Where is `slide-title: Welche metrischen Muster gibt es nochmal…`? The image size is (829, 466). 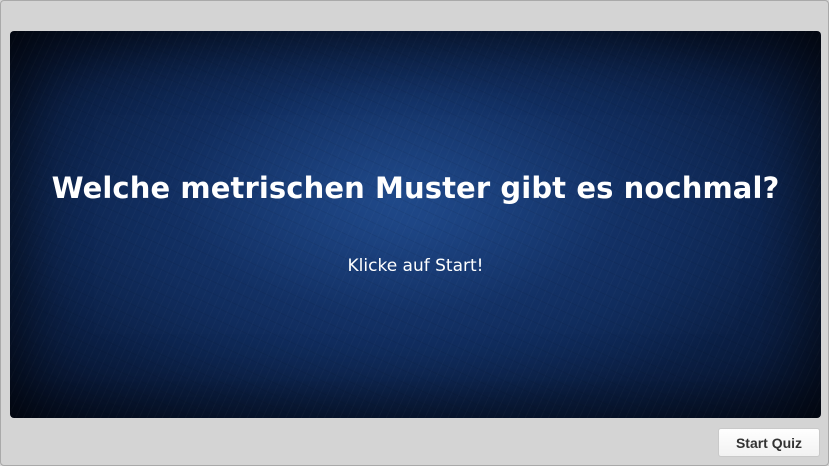 slide-title: Welche metrischen Muster gibt es nochmal… is located at coordinates (415, 188).